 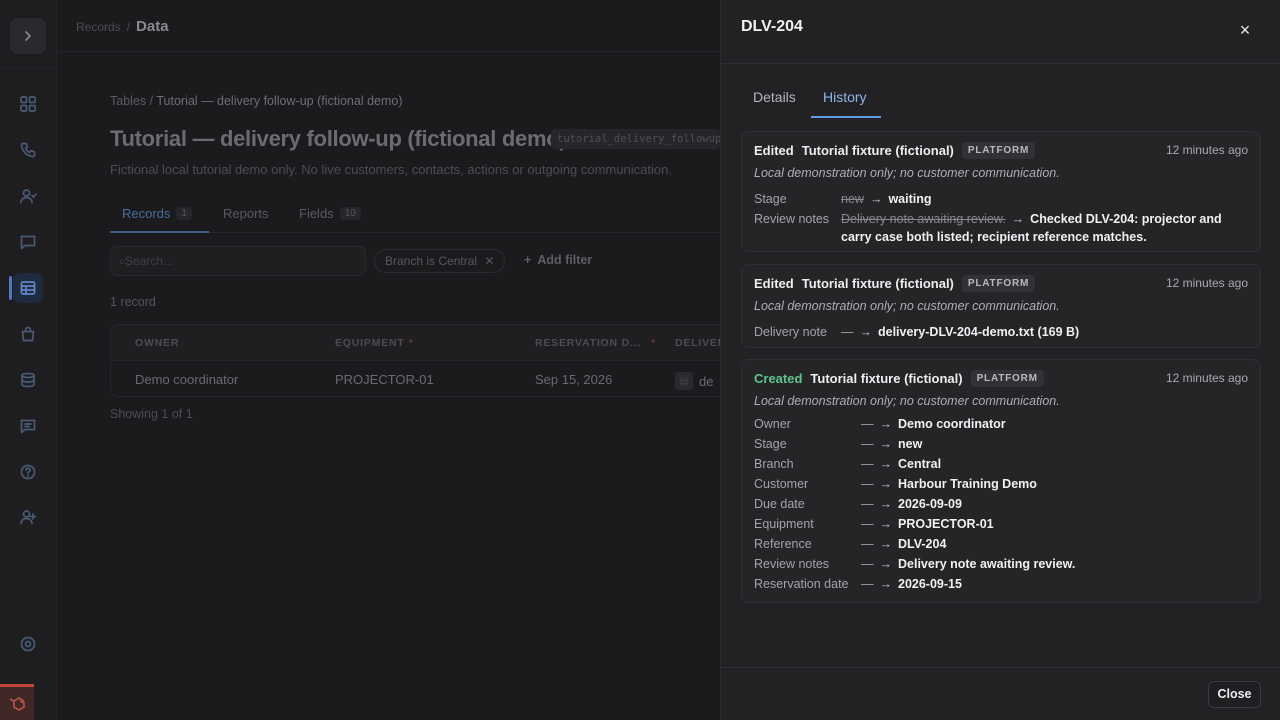 I want to click on logo-icon, so click(x=17, y=703).